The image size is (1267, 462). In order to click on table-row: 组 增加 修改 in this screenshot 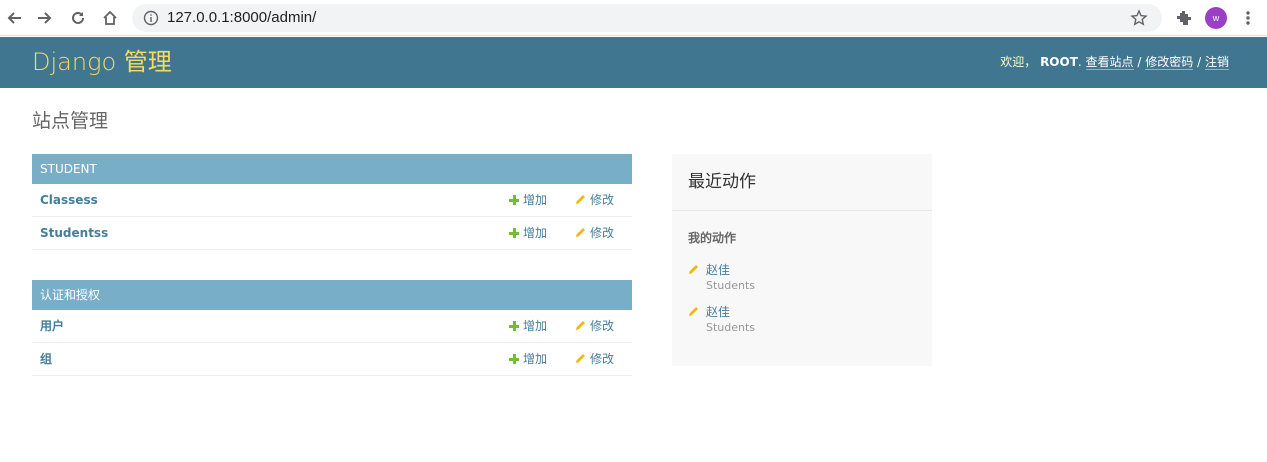, I will do `click(332, 359)`.